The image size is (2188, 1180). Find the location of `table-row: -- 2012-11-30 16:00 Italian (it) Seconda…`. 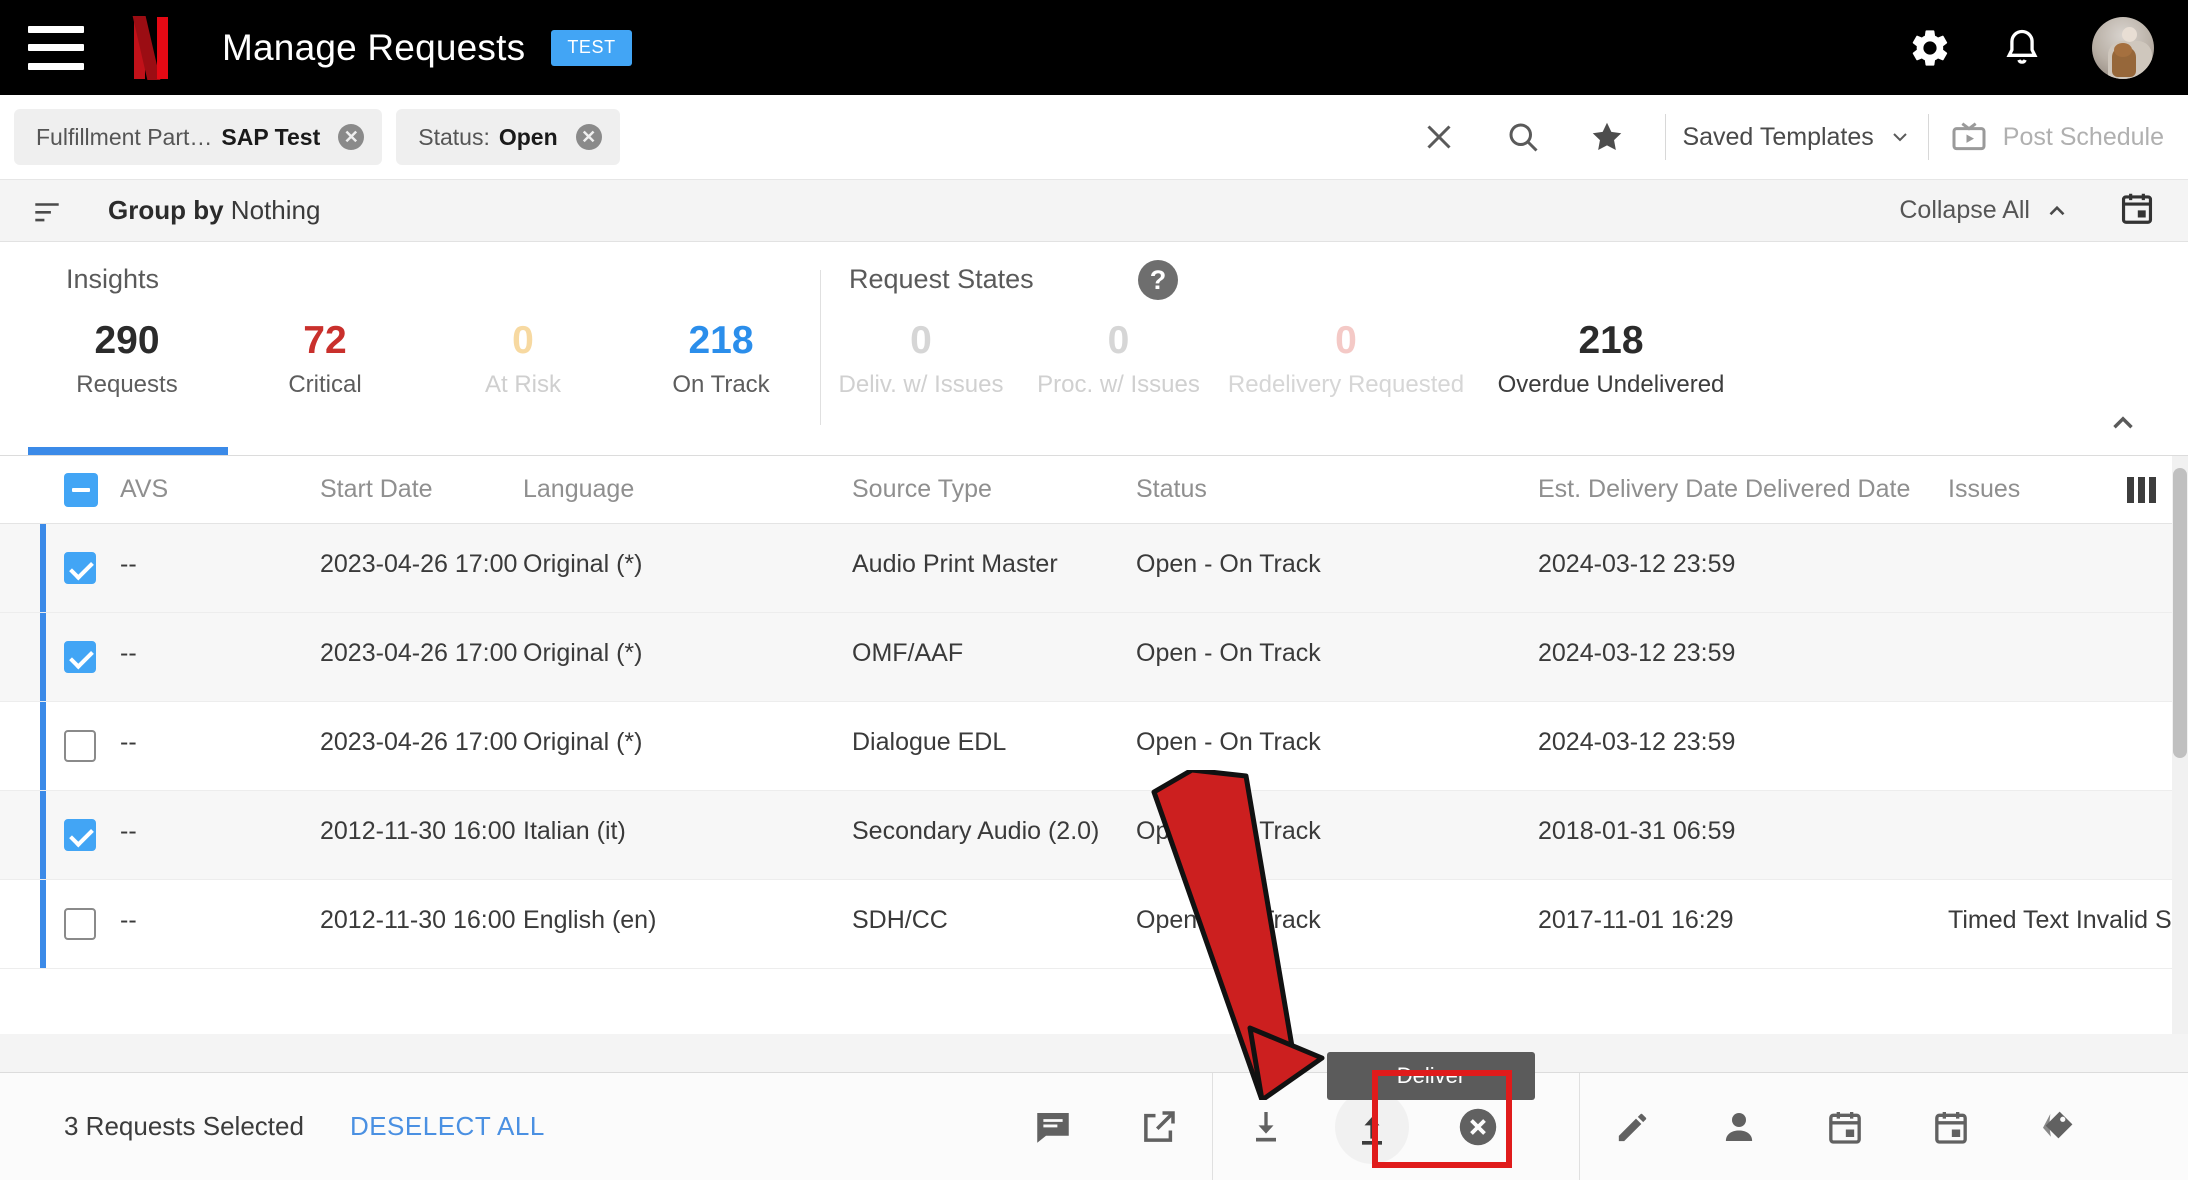

table-row: -- 2012-11-30 16:00 Italian (it) Seconda… is located at coordinates (1094, 835).